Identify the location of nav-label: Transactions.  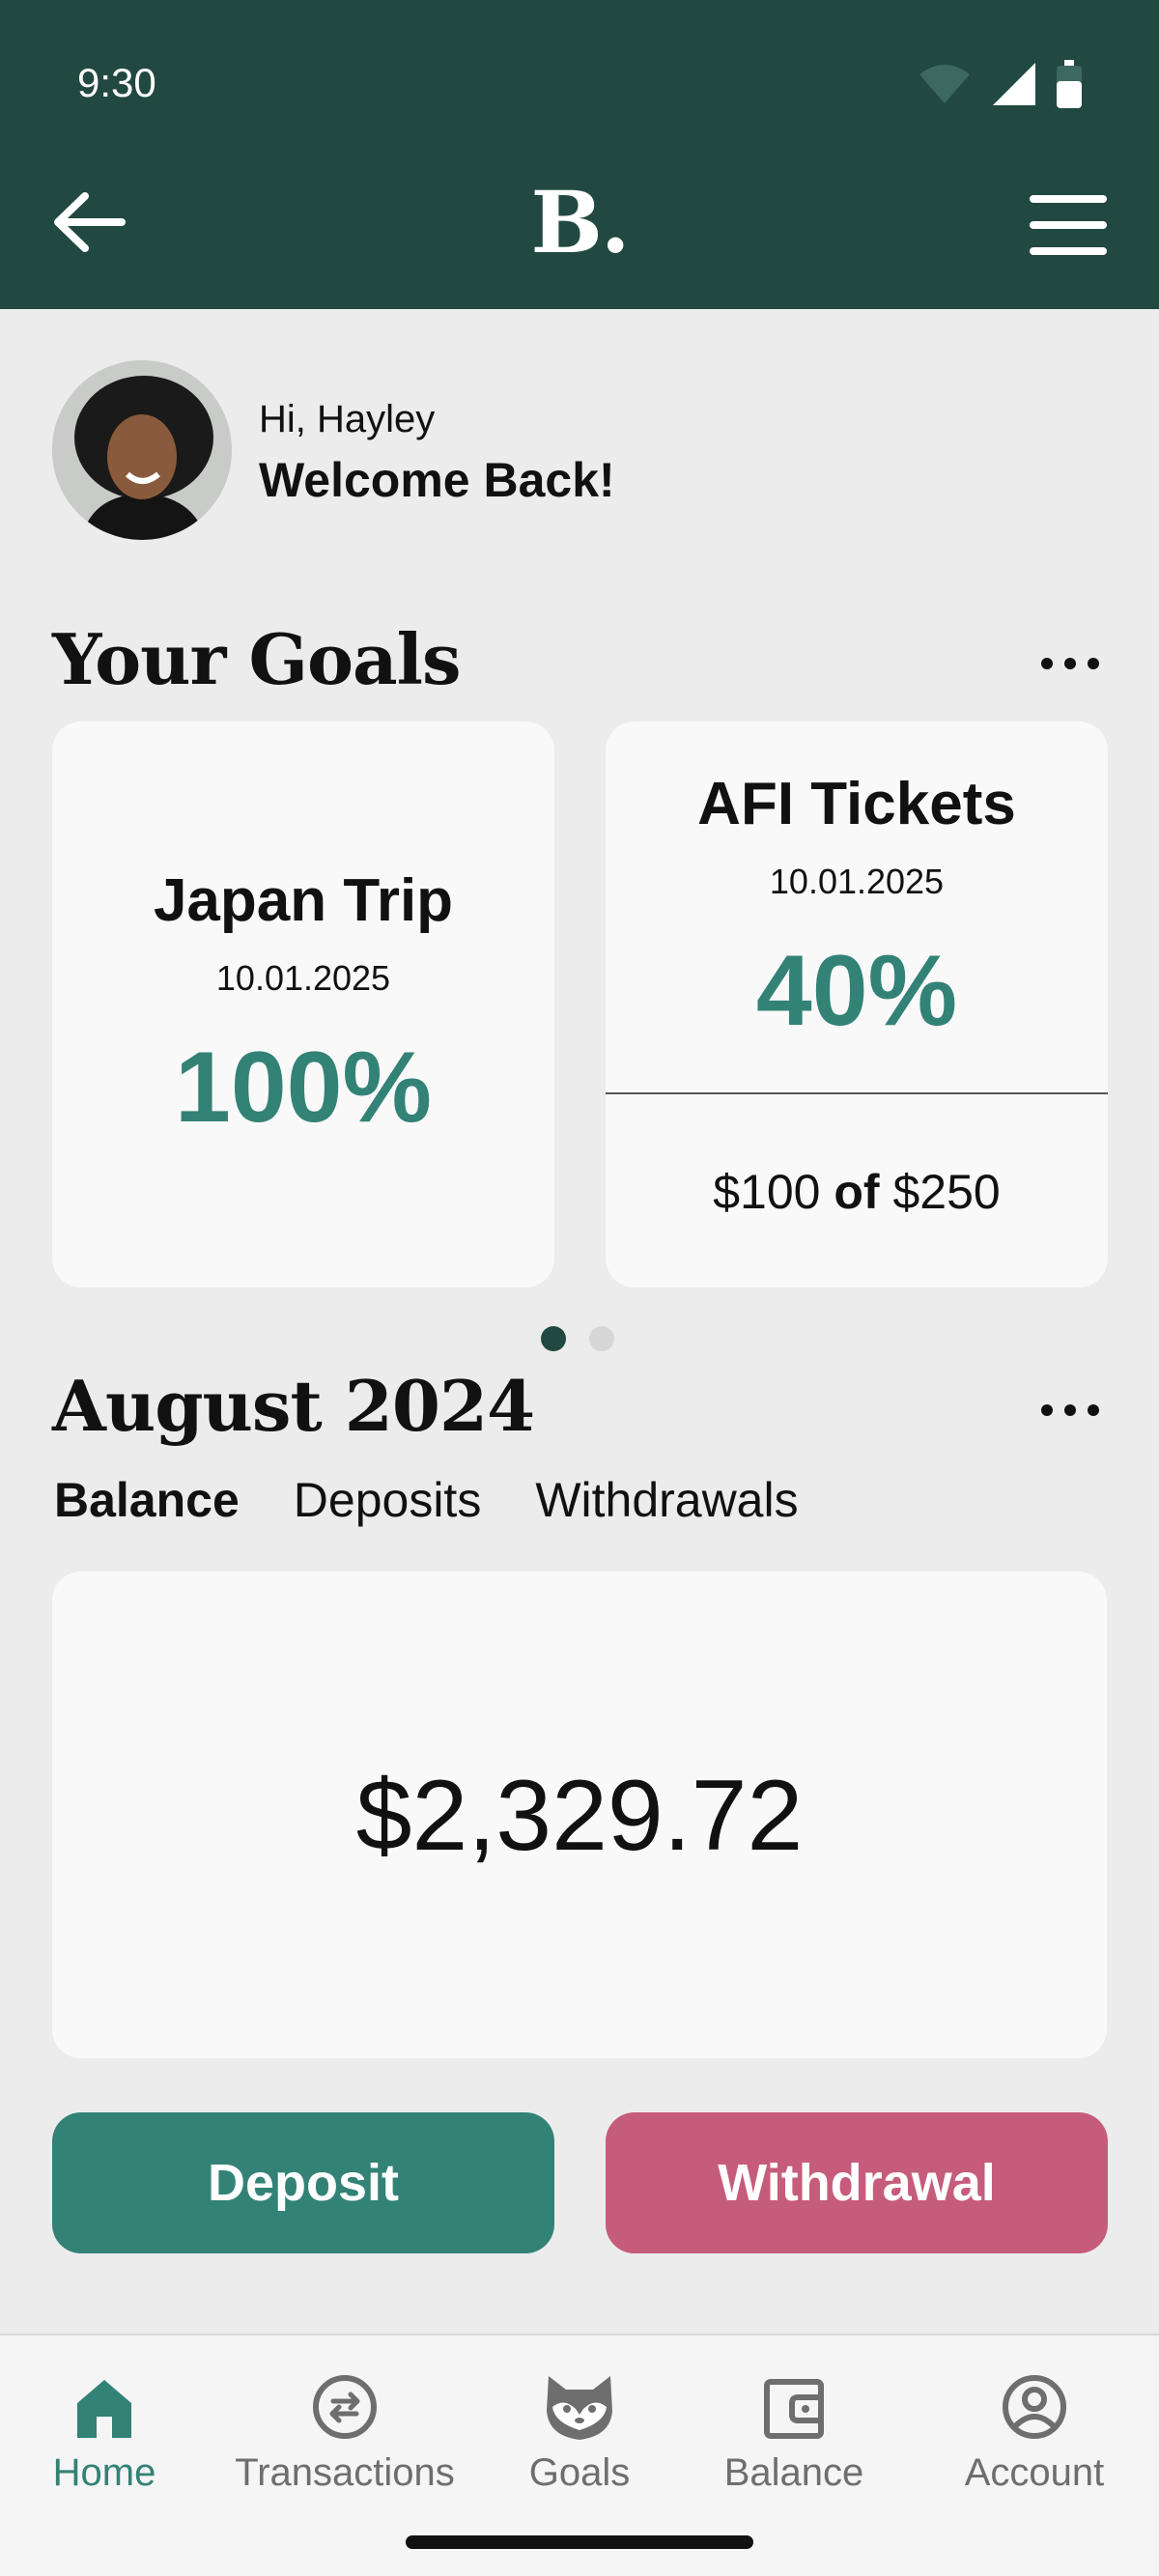
(345, 2472).